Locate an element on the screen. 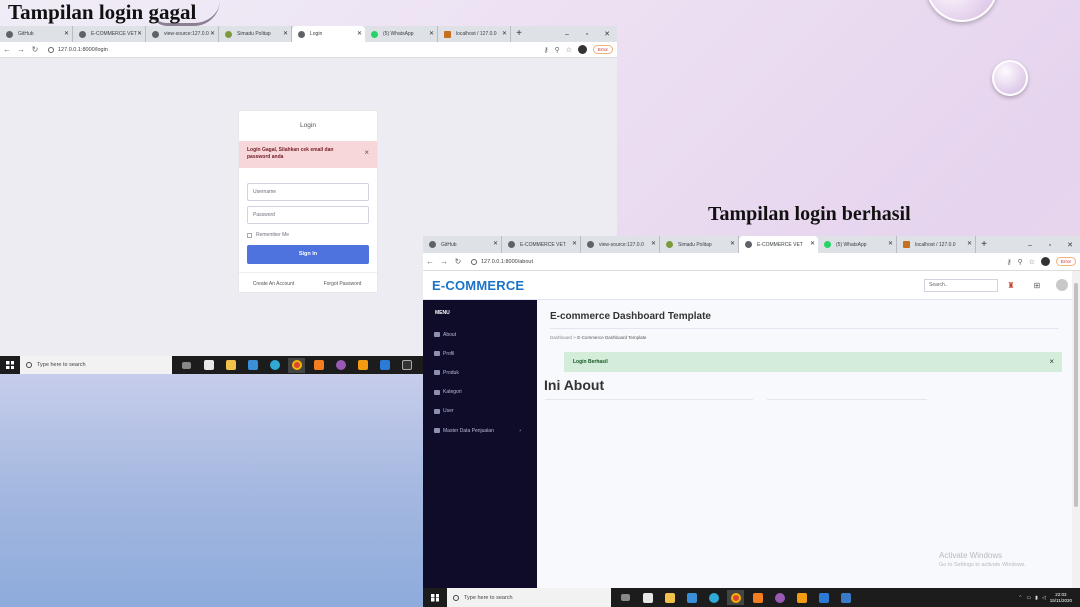  sidebar-item-produk: Produk is located at coordinates (485, 372).